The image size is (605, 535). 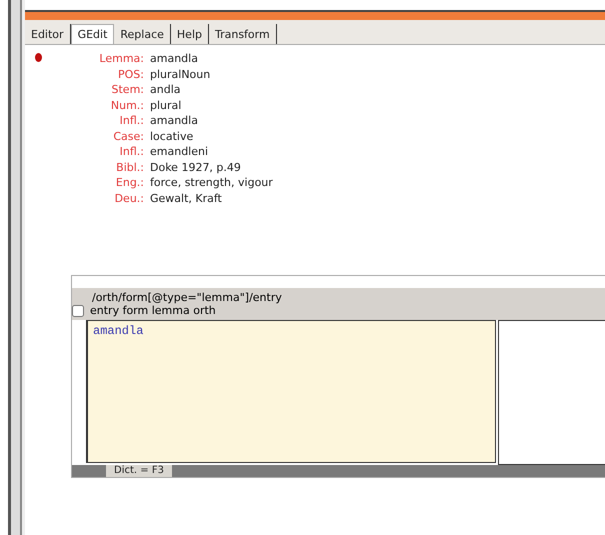 I want to click on field-value: Doke 1927, p.49, so click(x=196, y=167).